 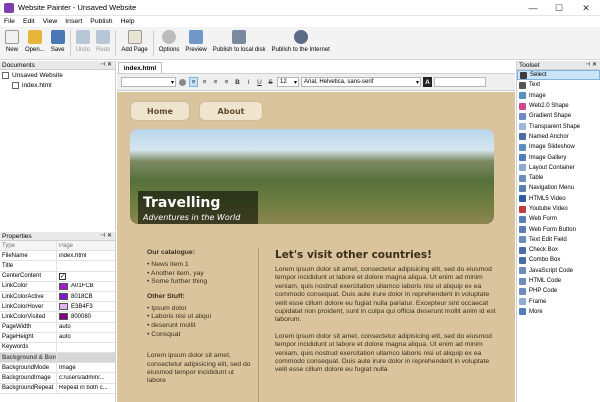 What do you see at coordinates (558, 106) in the screenshot?
I see `tool-web2-0-shape: Web2.0 Shape` at bounding box center [558, 106].